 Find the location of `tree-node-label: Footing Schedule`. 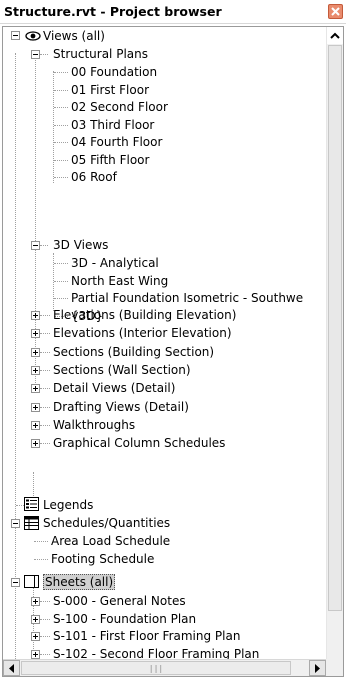

tree-node-label: Footing Schedule is located at coordinates (103, 559).